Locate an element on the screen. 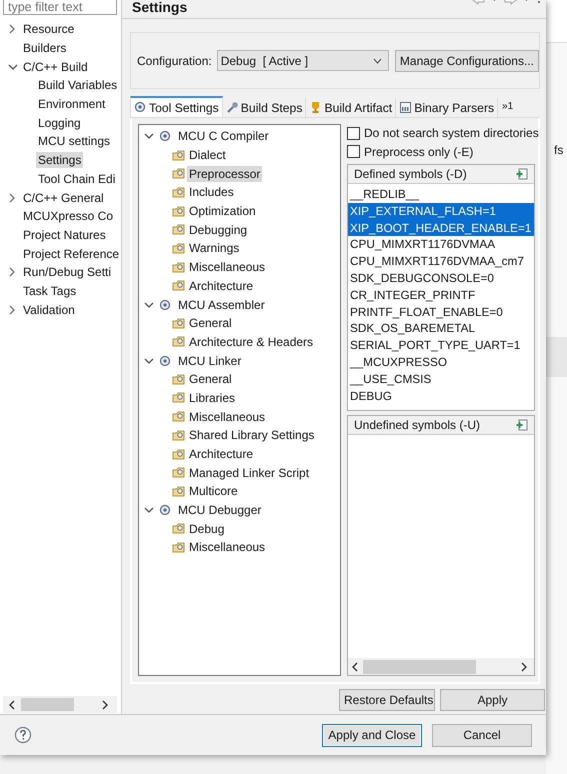 The image size is (567, 774). tree-item: Dialect is located at coordinates (207, 155).